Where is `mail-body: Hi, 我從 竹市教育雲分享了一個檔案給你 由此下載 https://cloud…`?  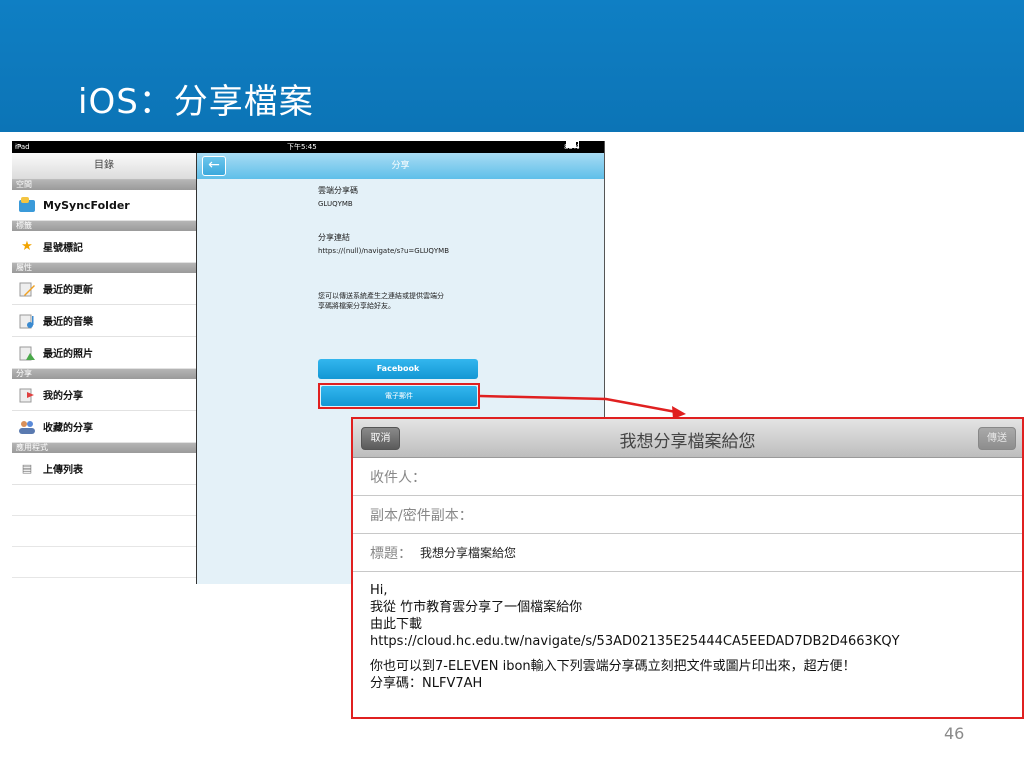
mail-body: Hi, 我從 竹市教育雲分享了一個檔案給你 由此下載 https://cloud… is located at coordinates (687, 632).